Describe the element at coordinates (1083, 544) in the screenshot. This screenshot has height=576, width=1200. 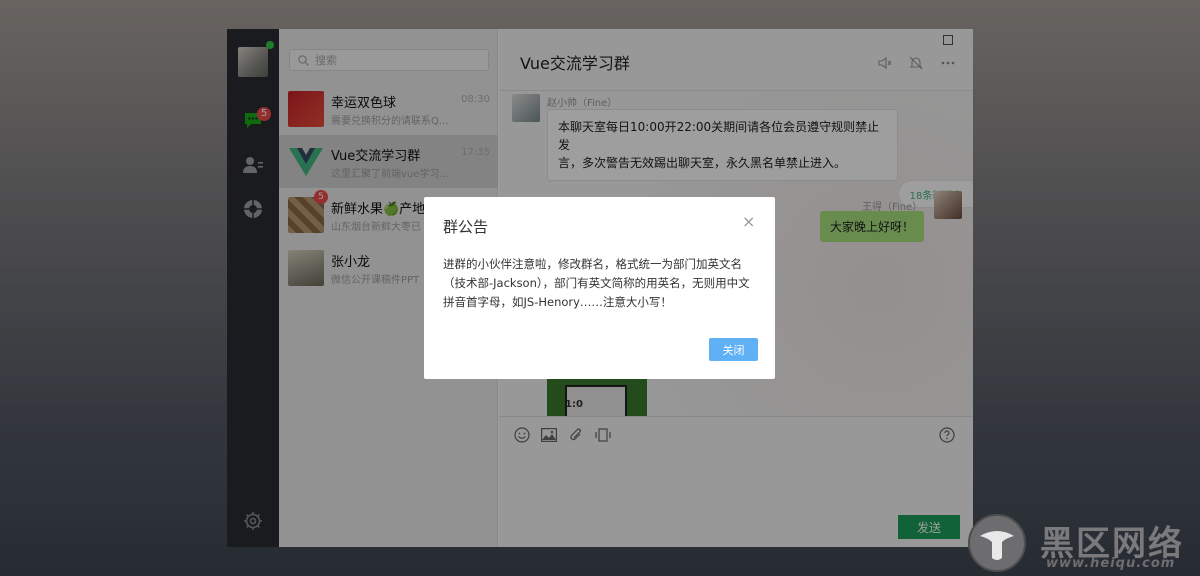
I see `site-watermark: 黑区网络 www.heiqu.com` at that location.